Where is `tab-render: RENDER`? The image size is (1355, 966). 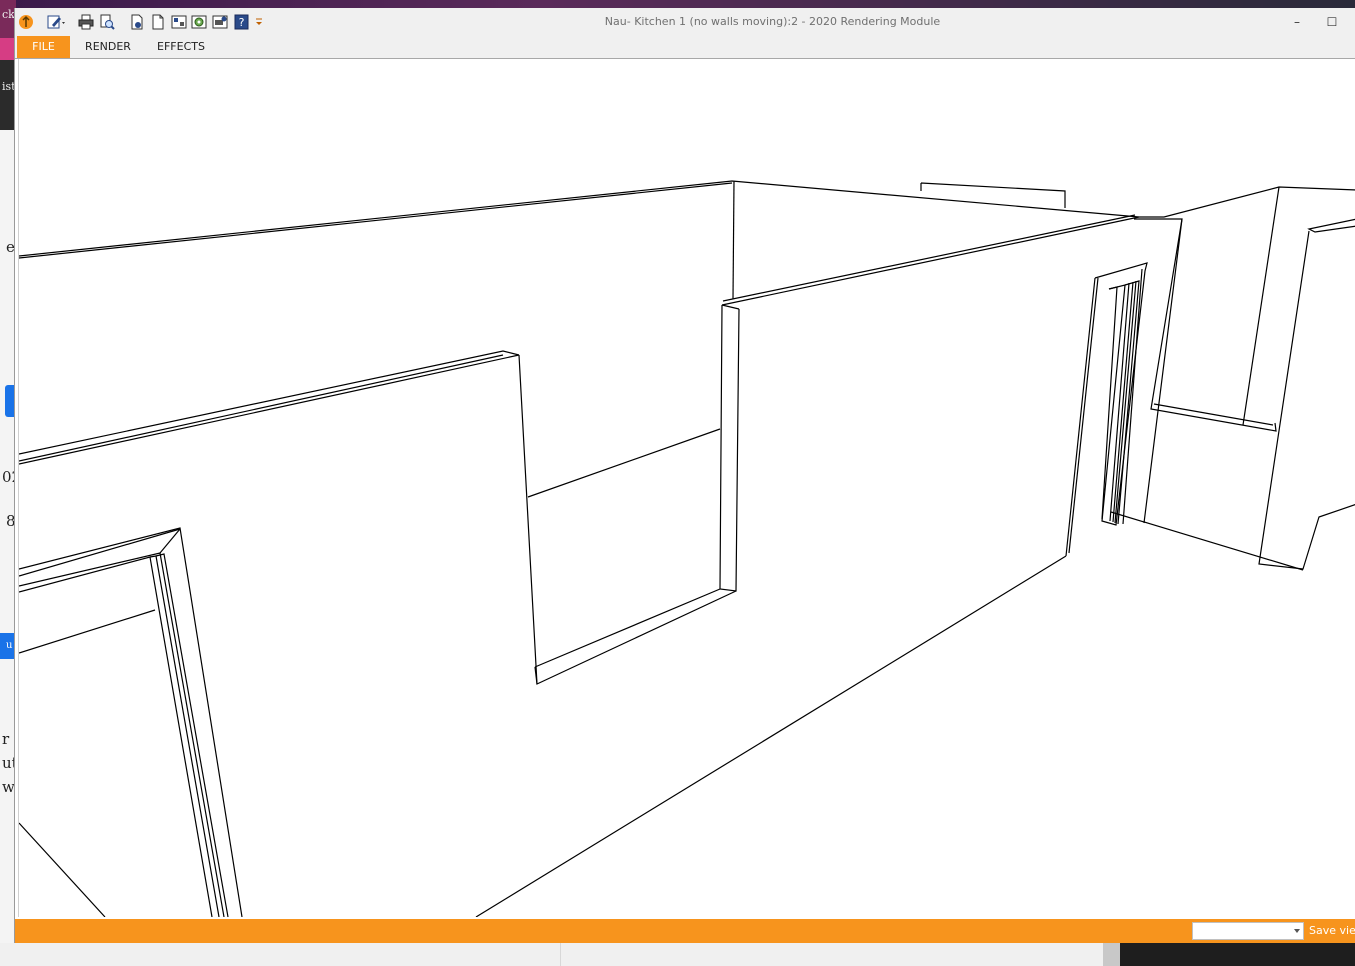
tab-render: RENDER is located at coordinates (108, 47).